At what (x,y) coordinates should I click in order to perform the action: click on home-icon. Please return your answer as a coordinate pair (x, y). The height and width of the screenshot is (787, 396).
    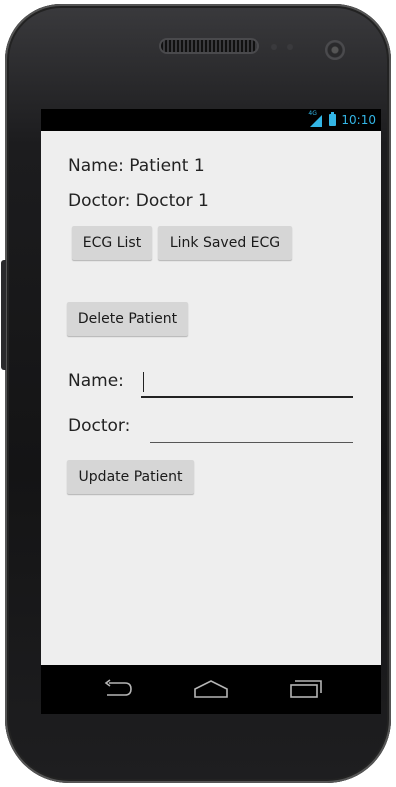
    Looking at the image, I should click on (211, 689).